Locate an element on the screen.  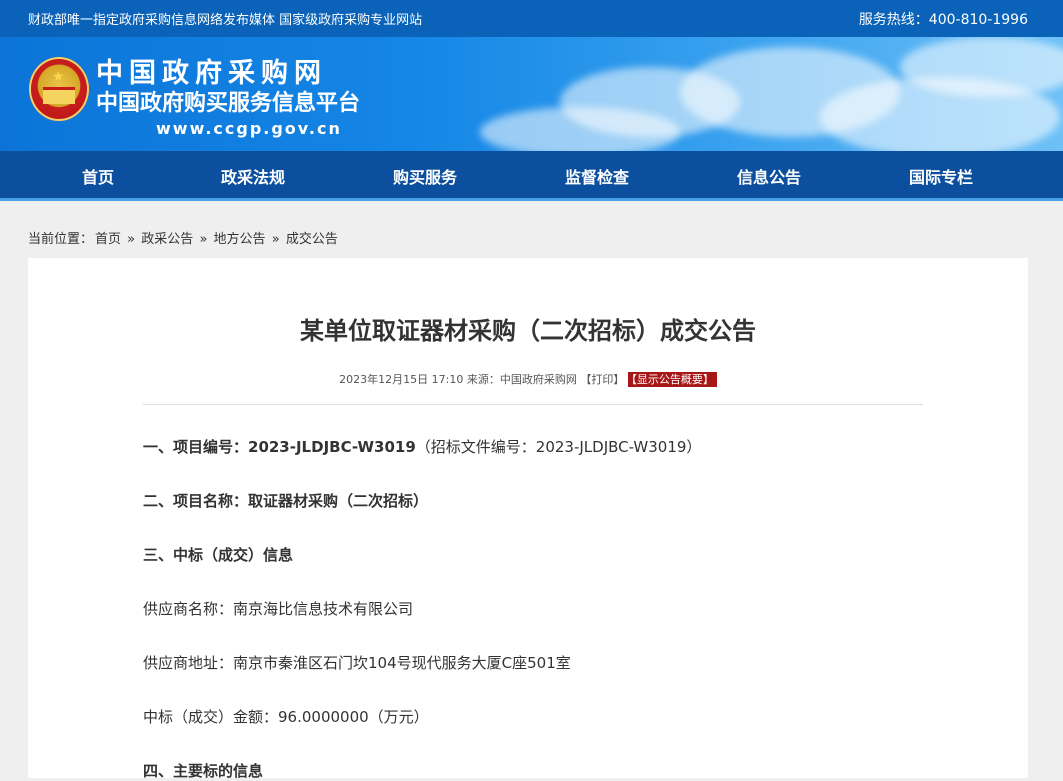
breadcrumb: 当前位置： 首页 » 政采公告 » 地方公告 » 成交公告 is located at coordinates (184, 237).